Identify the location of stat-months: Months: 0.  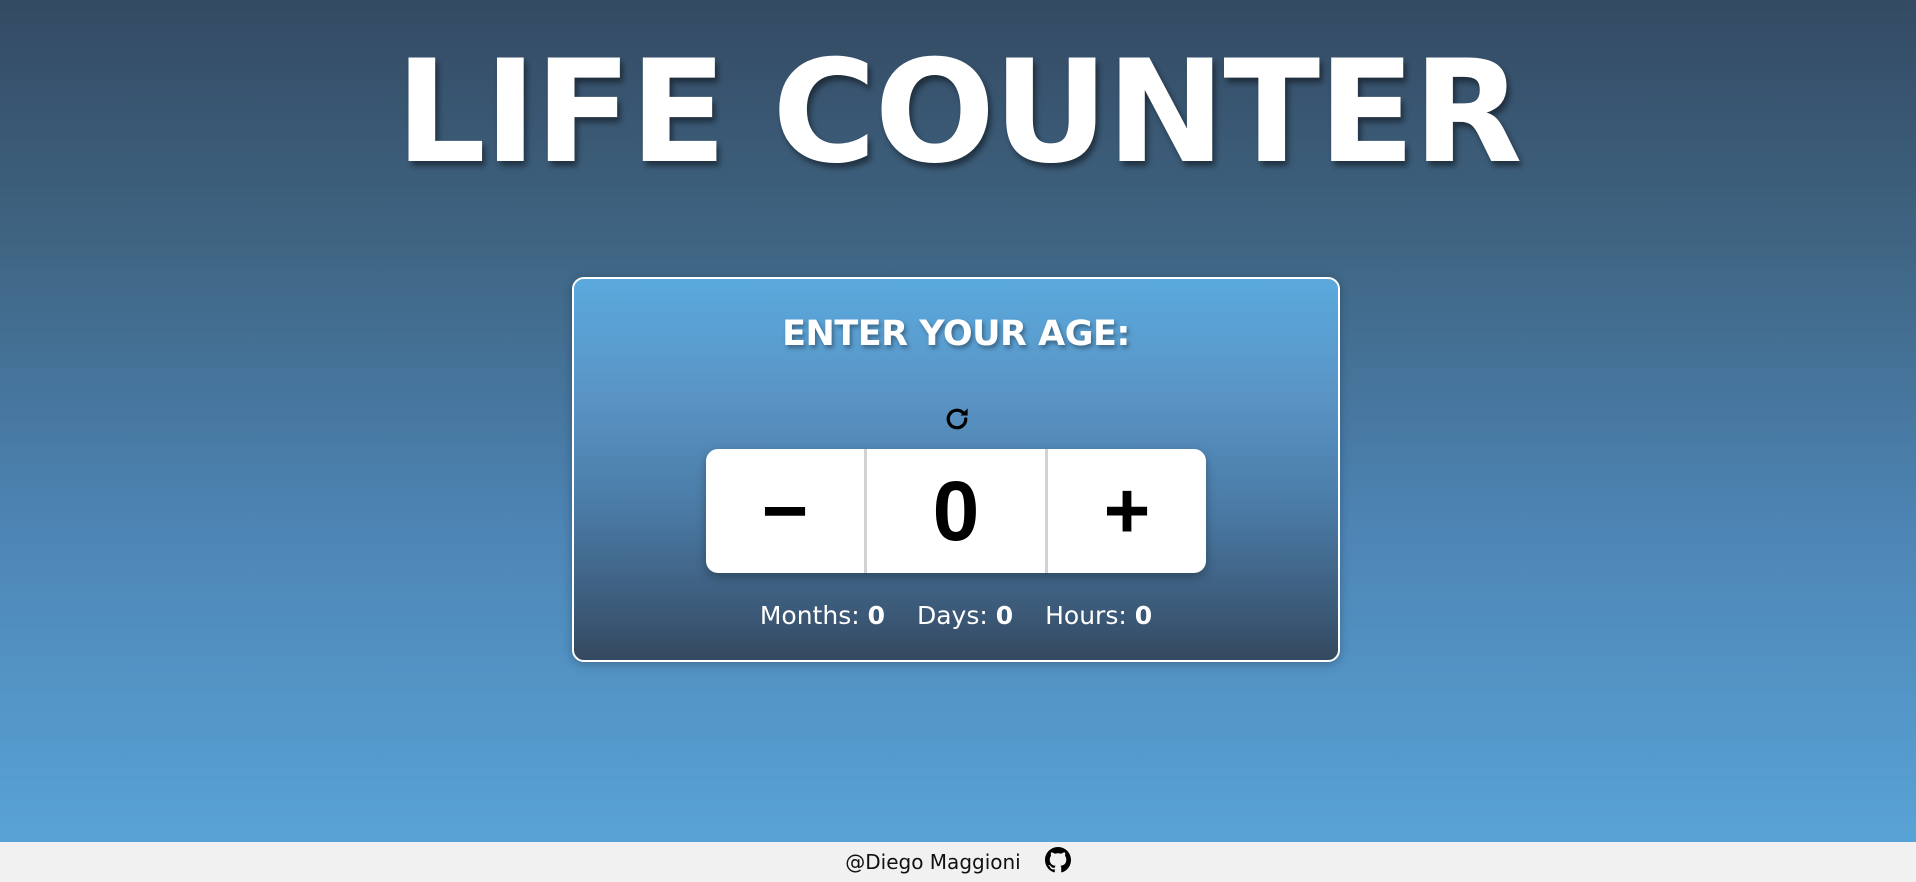
(822, 616).